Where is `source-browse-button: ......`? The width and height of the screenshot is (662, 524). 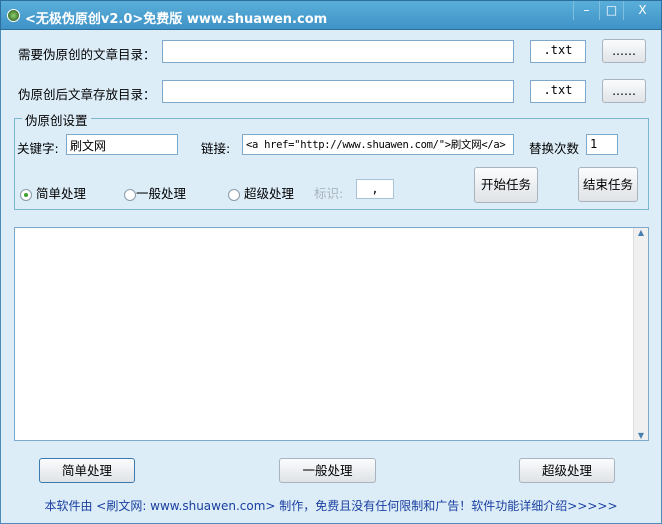 source-browse-button: ...... is located at coordinates (624, 51).